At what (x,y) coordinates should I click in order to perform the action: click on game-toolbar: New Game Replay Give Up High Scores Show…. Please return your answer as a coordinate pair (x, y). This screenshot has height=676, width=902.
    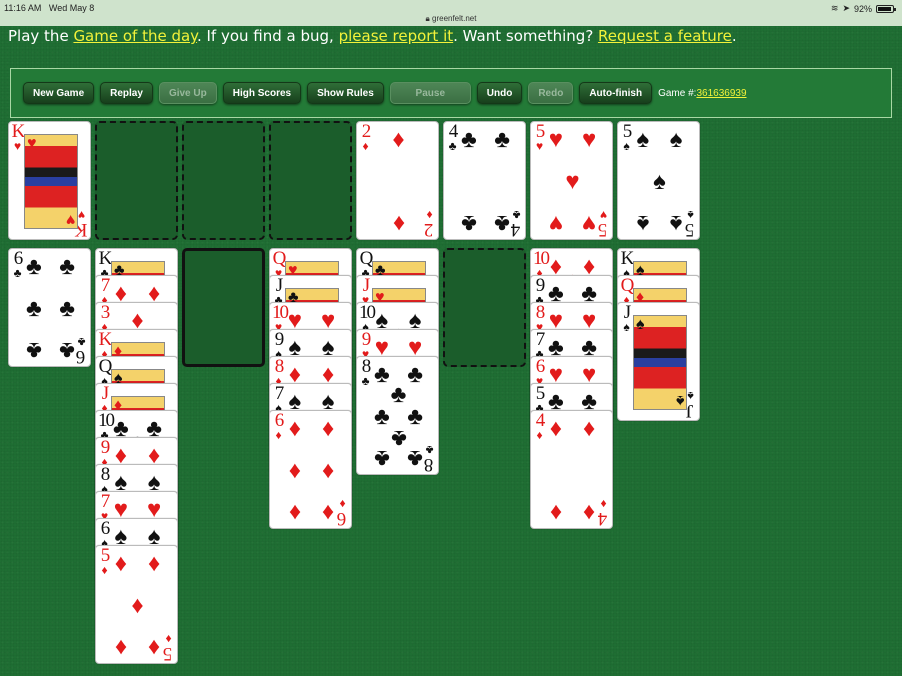
    Looking at the image, I should click on (451, 93).